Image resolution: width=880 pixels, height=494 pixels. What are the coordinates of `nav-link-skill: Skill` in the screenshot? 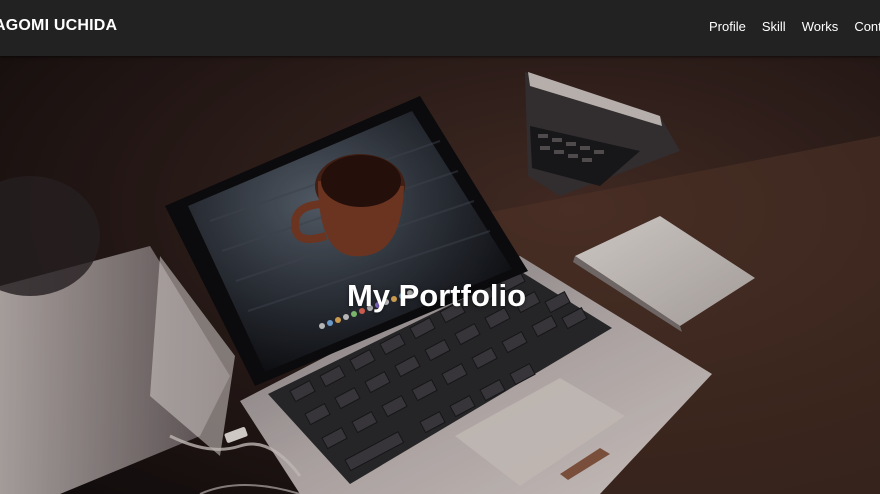 It's located at (774, 26).